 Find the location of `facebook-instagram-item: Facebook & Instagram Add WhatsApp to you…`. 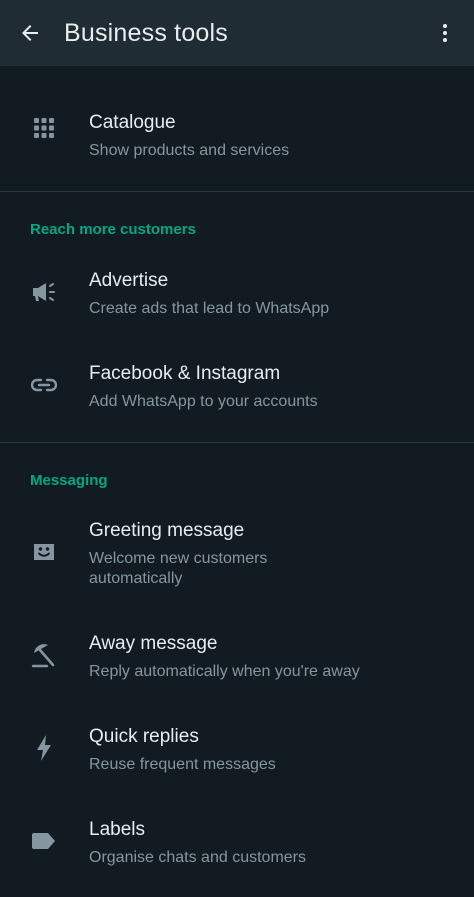

facebook-instagram-item: Facebook & Instagram Add WhatsApp to you… is located at coordinates (237, 389).